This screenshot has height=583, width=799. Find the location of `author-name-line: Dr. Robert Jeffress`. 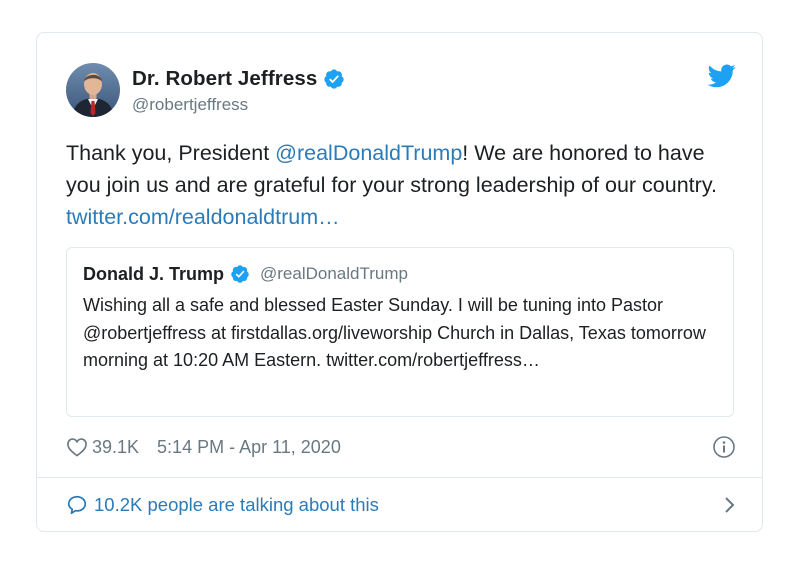

author-name-line: Dr. Robert Jeffress is located at coordinates (238, 79).